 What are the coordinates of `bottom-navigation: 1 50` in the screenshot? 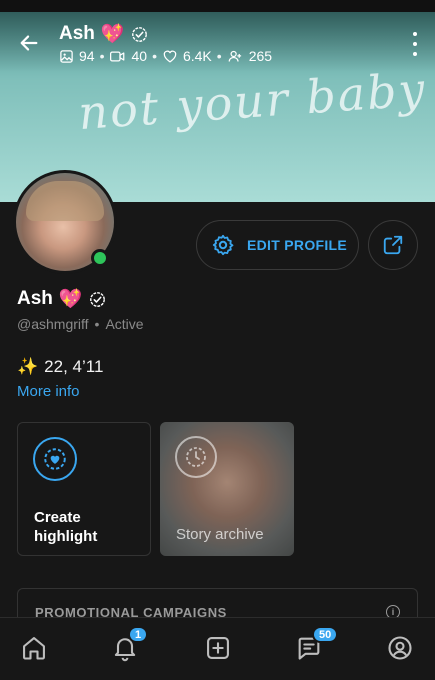 It's located at (217, 648).